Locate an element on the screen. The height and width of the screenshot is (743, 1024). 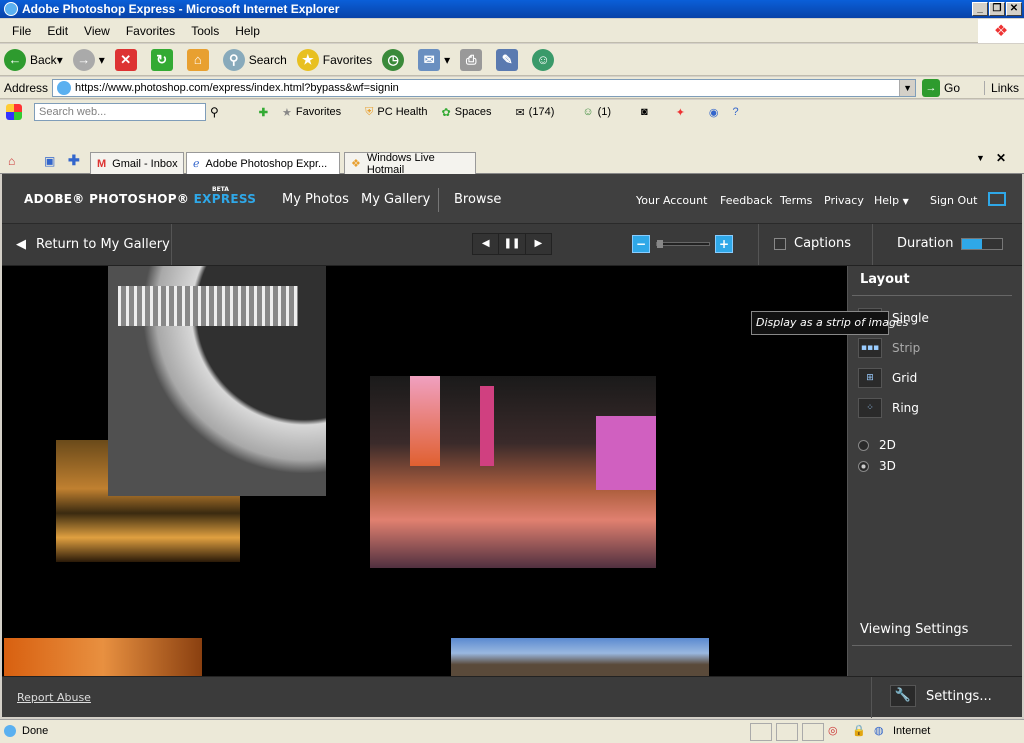
butterfly-icon: ✦ is located at coordinates (680, 112).